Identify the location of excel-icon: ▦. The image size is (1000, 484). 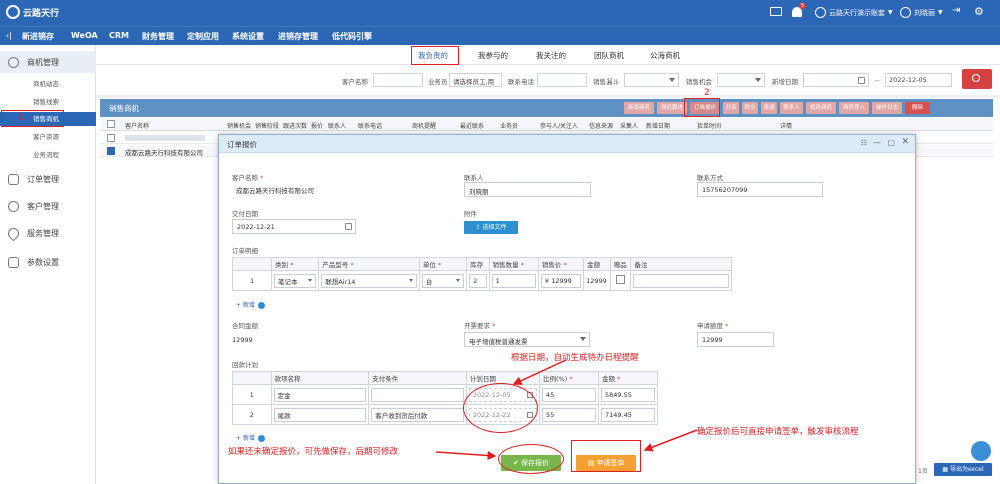
(946, 469).